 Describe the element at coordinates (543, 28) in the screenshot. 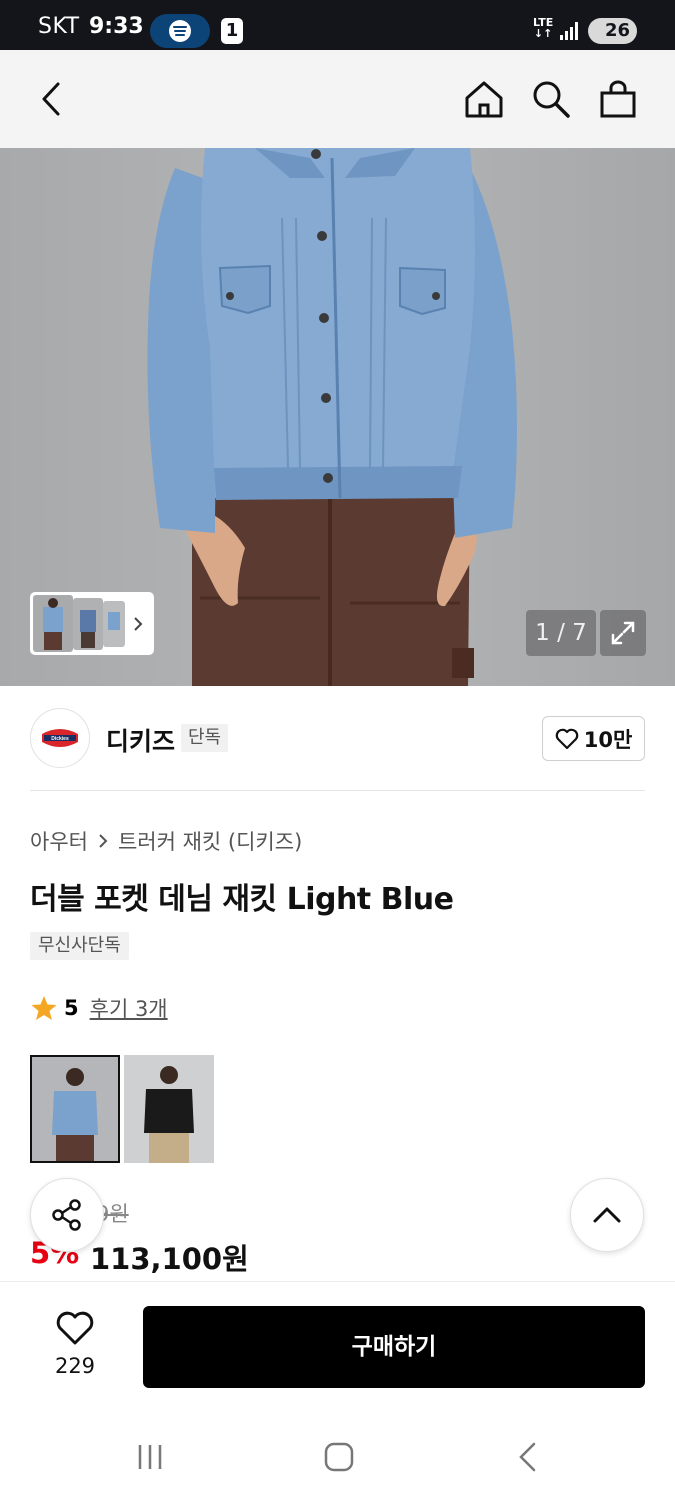

I see `network-indicator: LTE ↓↑` at that location.